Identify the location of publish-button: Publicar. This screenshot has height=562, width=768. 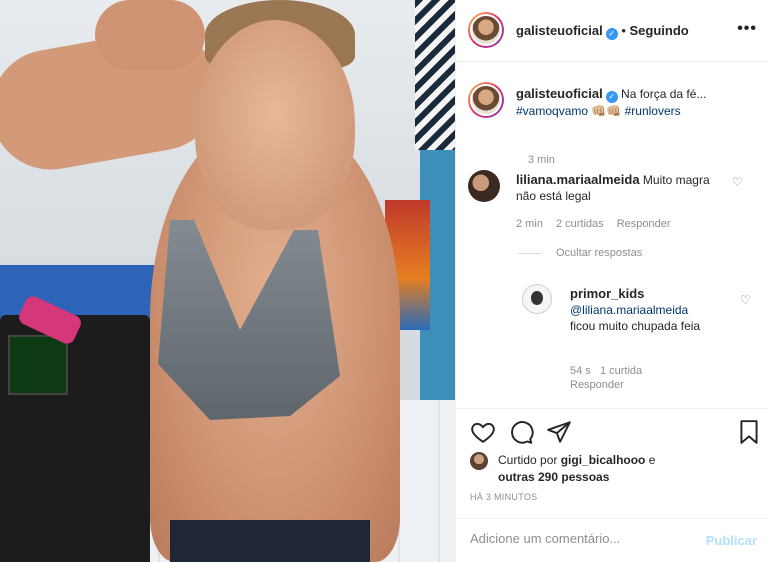
(731, 540).